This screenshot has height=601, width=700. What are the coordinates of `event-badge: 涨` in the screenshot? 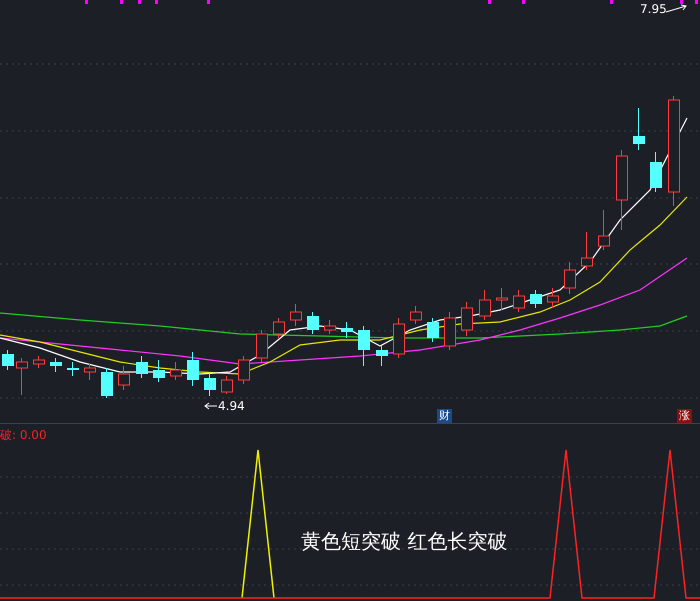 It's located at (684, 416).